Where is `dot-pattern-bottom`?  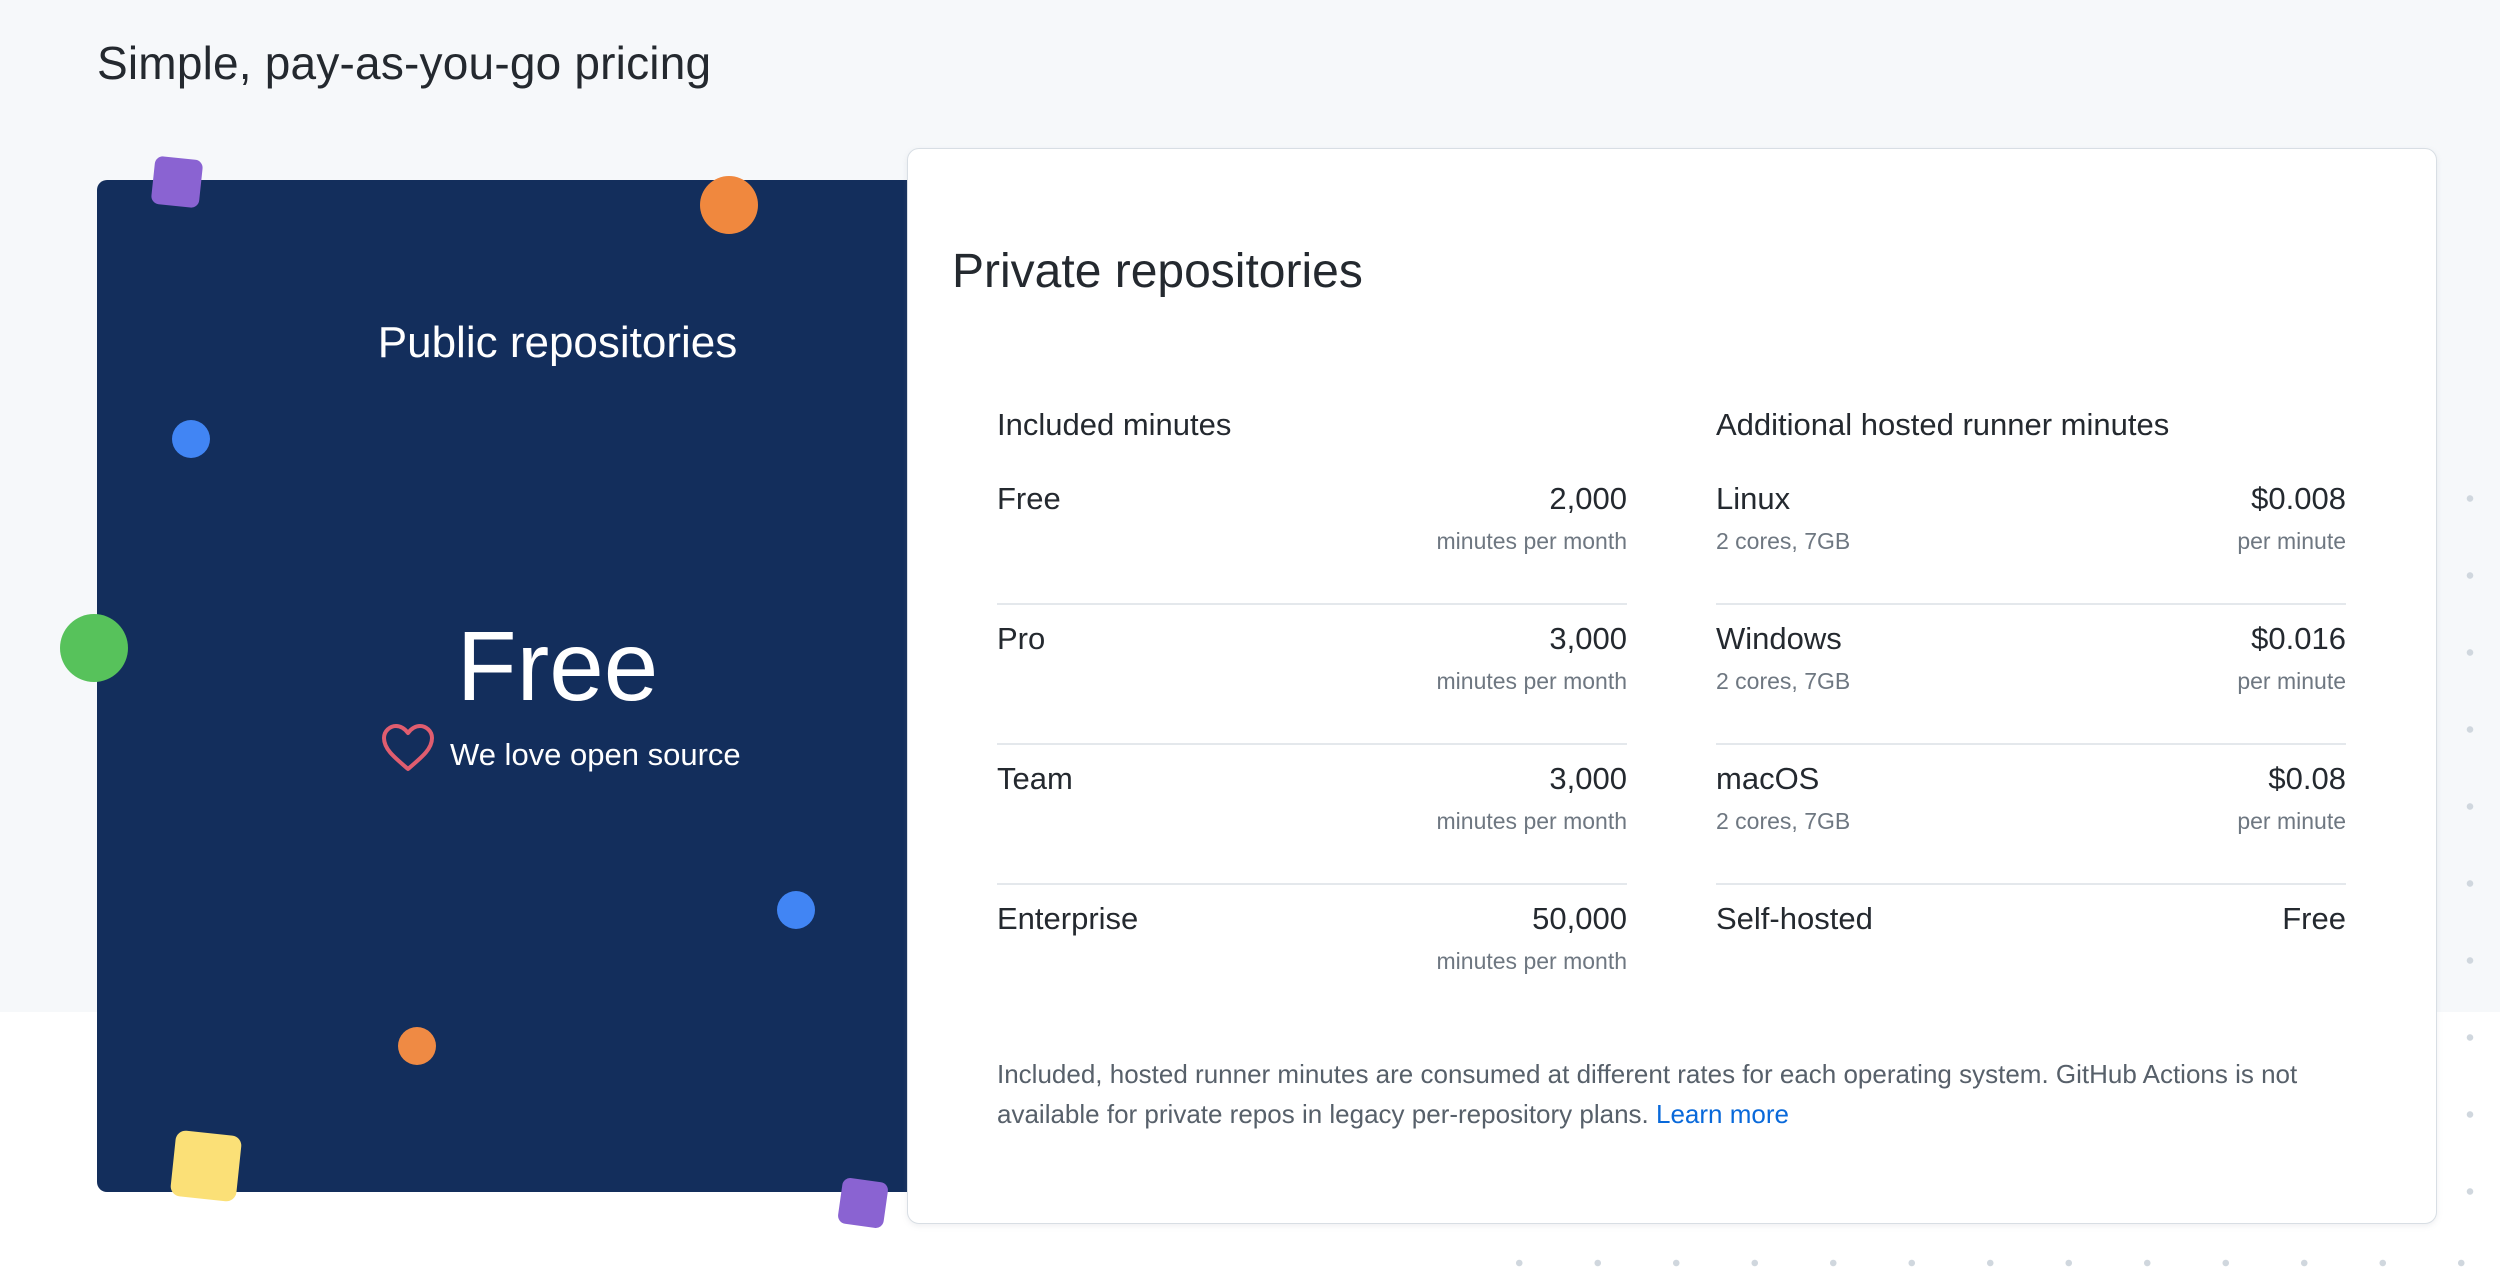 dot-pattern-bottom is located at coordinates (1990, 1263).